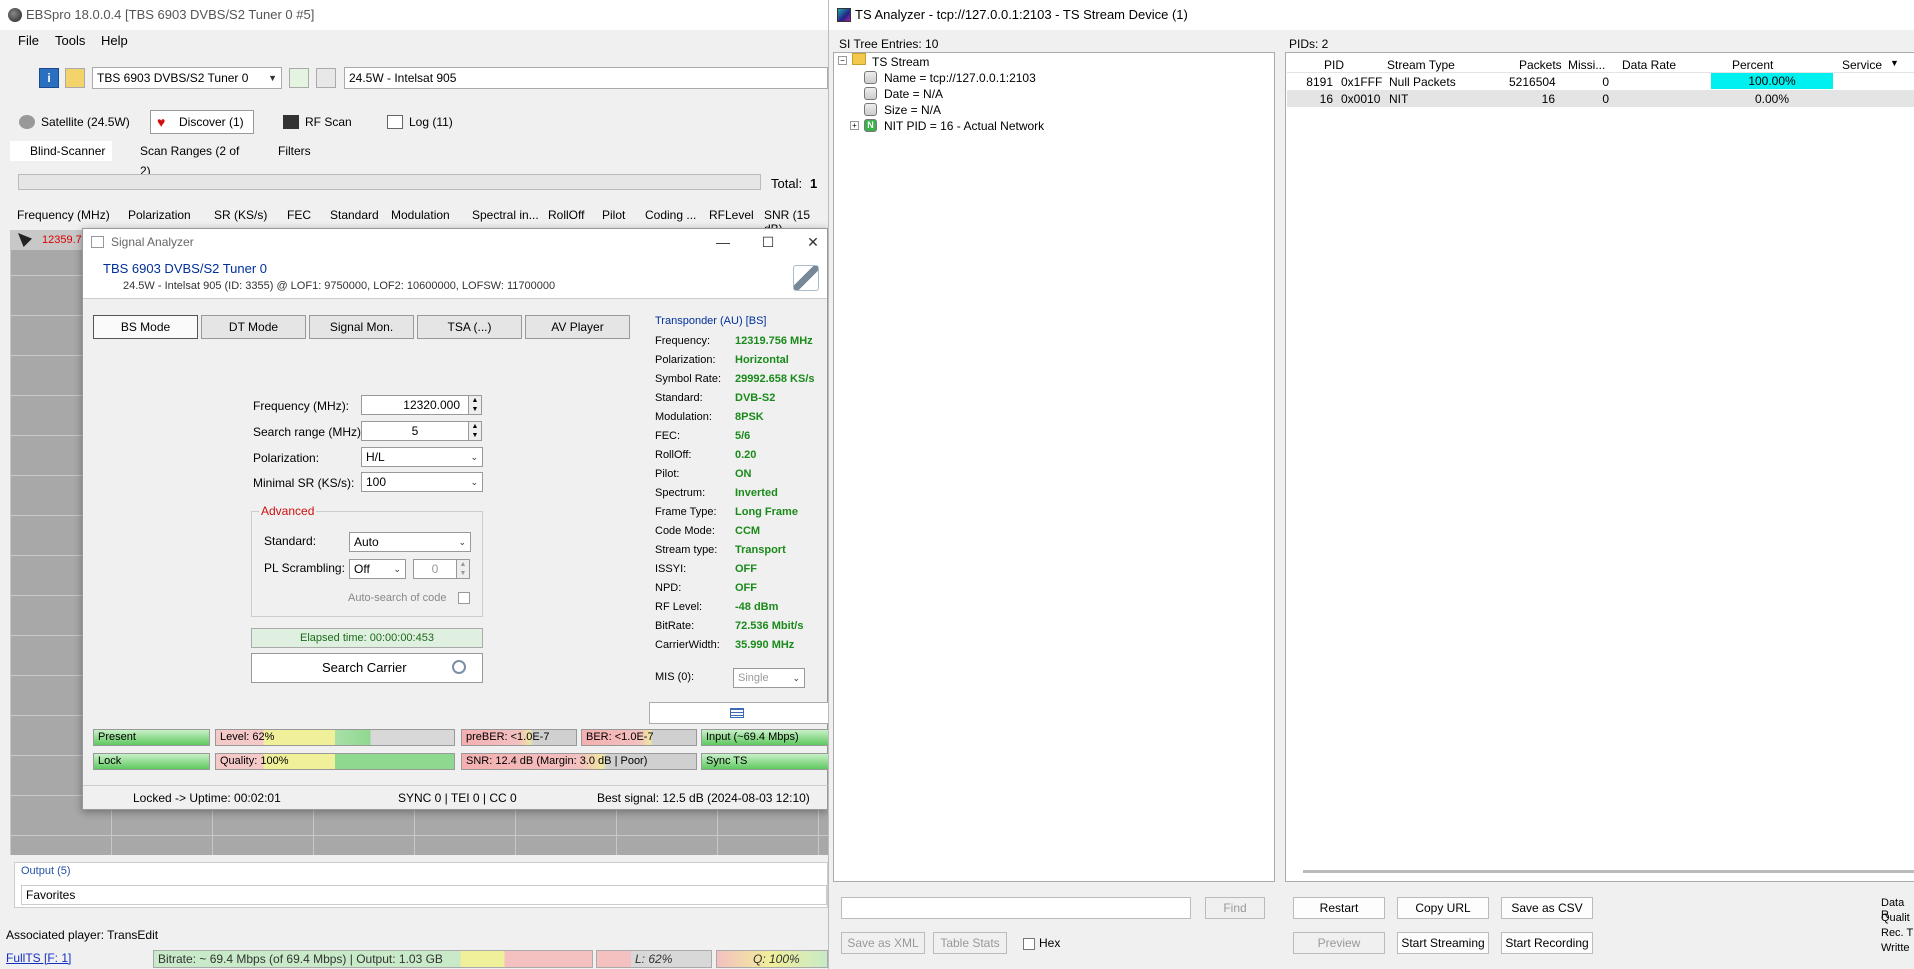 This screenshot has height=969, width=1914. Describe the element at coordinates (1029, 944) in the screenshot. I see `hex-checkbox` at that location.